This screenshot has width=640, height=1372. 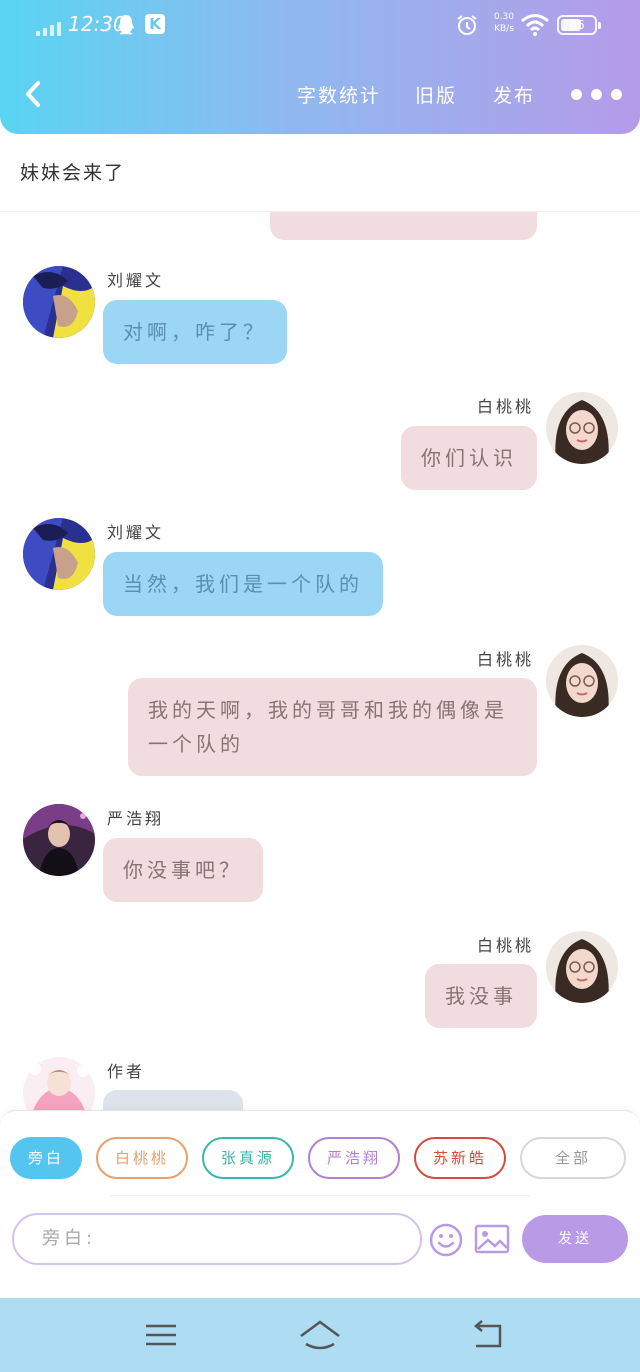 I want to click on battery-icon: 66, so click(x=579, y=25).